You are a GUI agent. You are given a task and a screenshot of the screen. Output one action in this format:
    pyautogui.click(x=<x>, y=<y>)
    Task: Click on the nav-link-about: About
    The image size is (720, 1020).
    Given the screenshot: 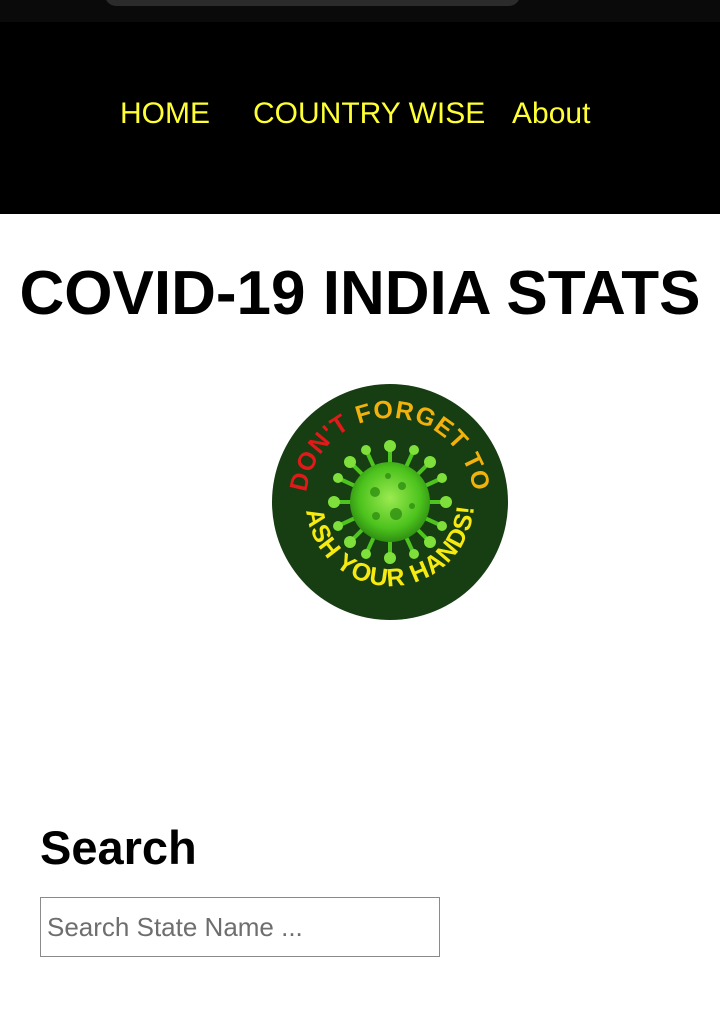 What is the action you would take?
    pyautogui.click(x=551, y=114)
    